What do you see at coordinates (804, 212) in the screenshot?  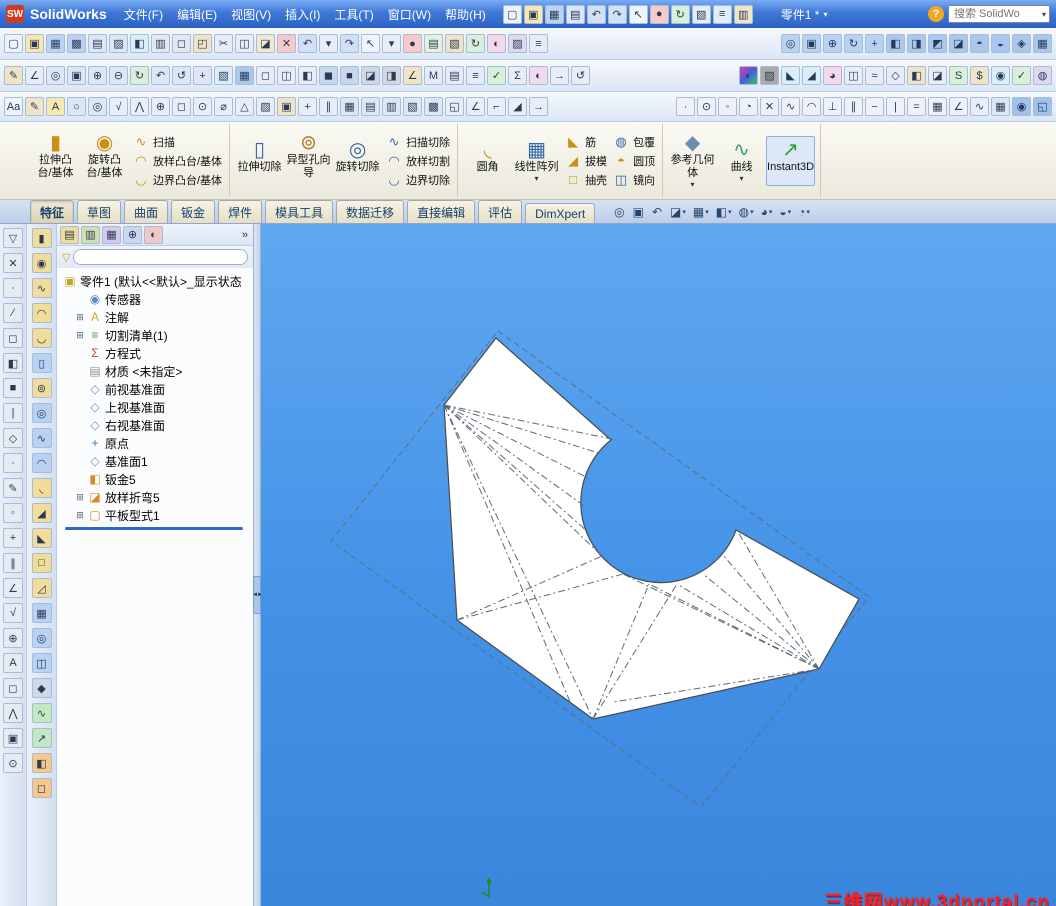 I see `view-settings-icon: ◔ ▾` at bounding box center [804, 212].